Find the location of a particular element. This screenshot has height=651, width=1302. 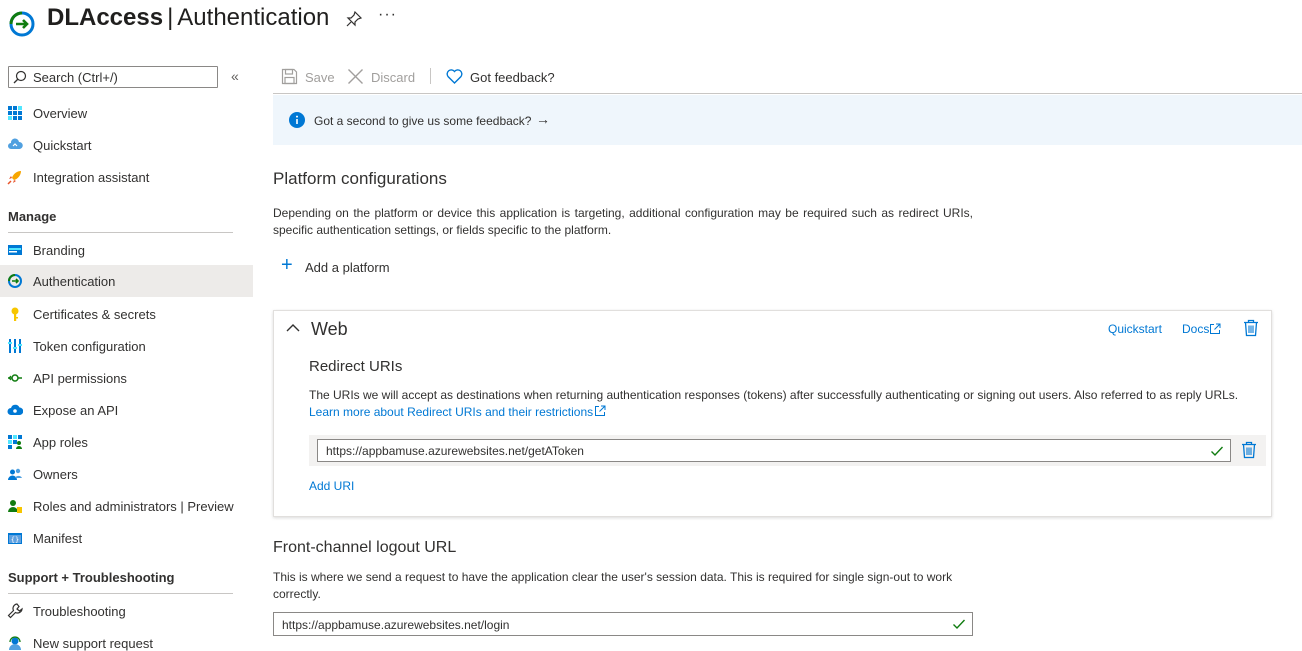

feedback-banner: Got a second to give us some feedback? → is located at coordinates (787, 120).